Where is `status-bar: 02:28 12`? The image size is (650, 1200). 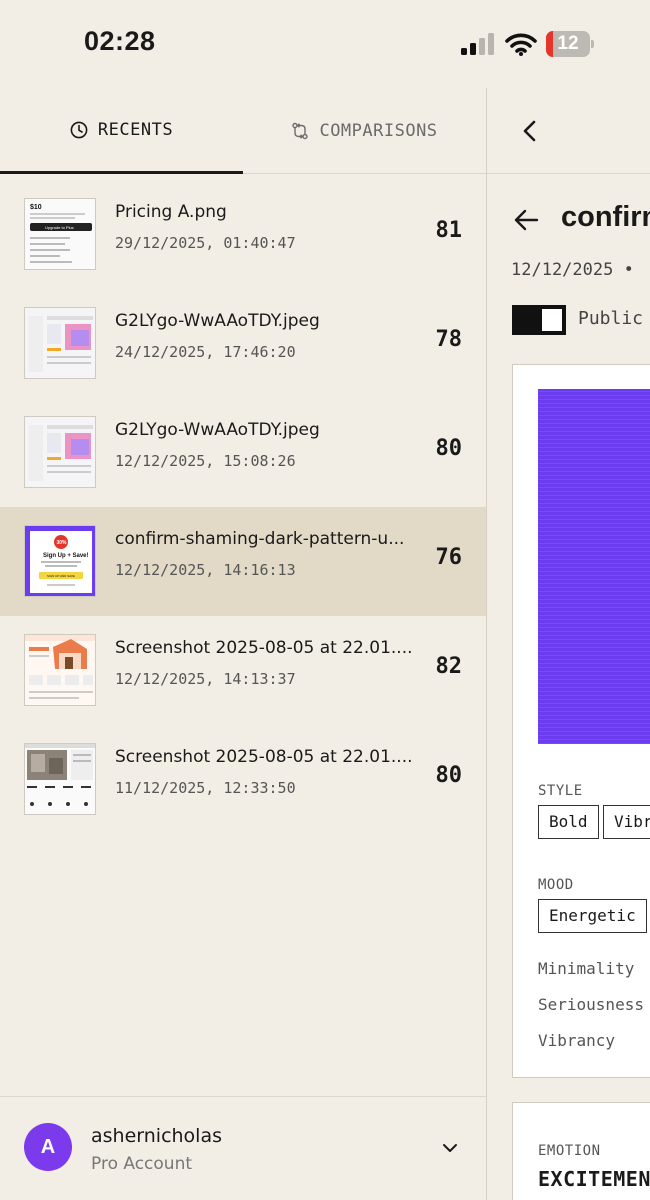 status-bar: 02:28 12 is located at coordinates (325, 44).